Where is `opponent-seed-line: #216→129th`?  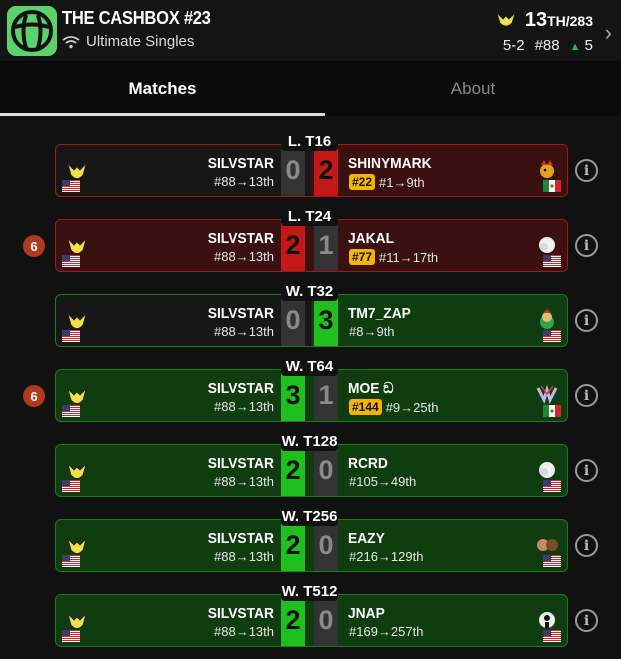
opponent-seed-line: #216→129th is located at coordinates (386, 556).